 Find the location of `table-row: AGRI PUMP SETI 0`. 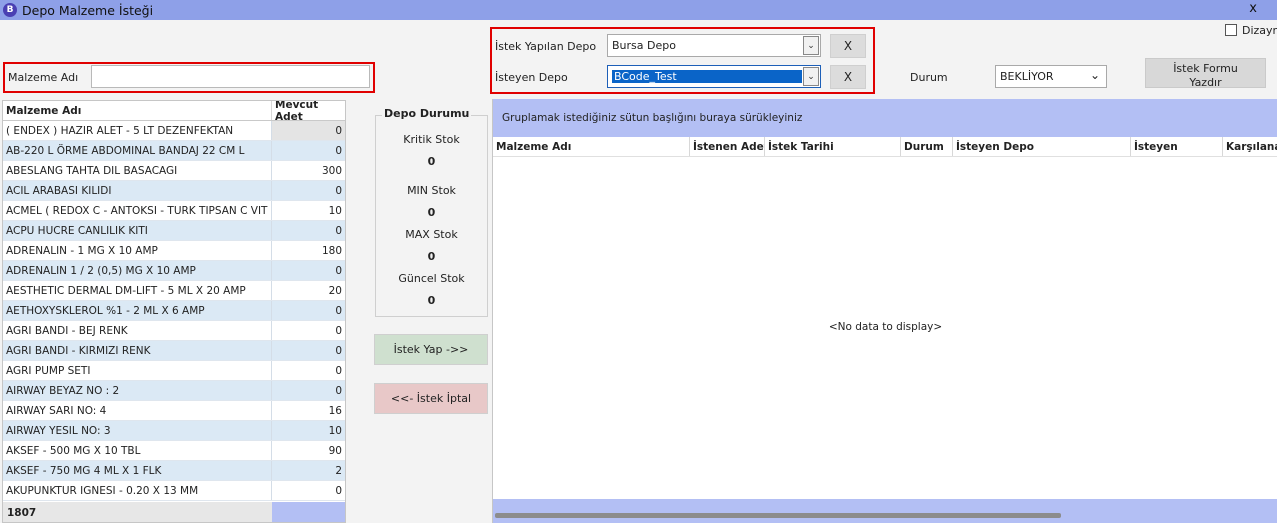

table-row: AGRI PUMP SETI 0 is located at coordinates (174, 371).